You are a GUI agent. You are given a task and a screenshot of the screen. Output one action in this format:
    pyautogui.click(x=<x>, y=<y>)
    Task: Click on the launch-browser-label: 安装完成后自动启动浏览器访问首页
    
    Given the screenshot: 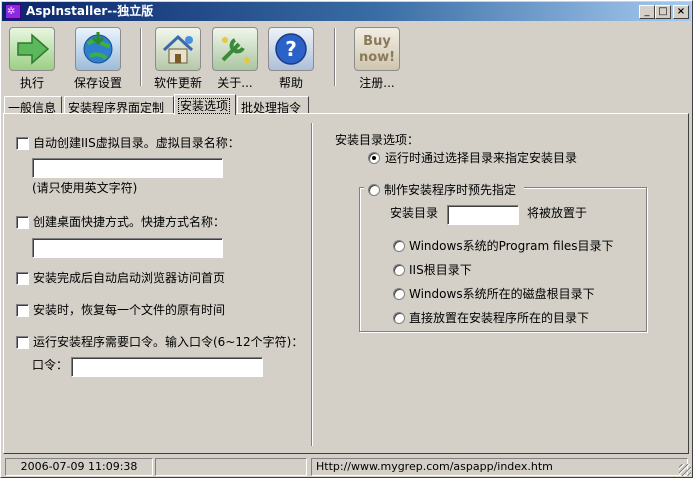 What is the action you would take?
    pyautogui.click(x=129, y=278)
    